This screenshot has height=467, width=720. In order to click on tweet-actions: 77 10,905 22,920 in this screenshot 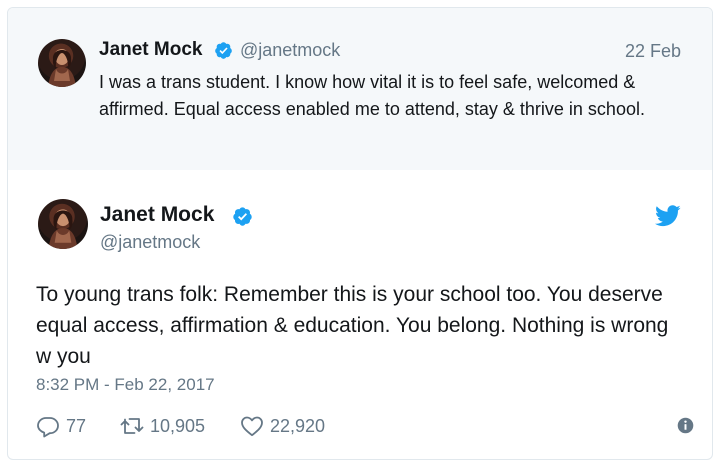, I will do `click(366, 426)`.